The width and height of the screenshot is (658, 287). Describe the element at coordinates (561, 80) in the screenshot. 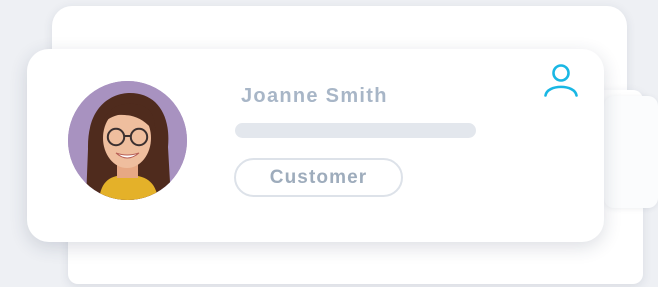

I see `user-icon` at that location.